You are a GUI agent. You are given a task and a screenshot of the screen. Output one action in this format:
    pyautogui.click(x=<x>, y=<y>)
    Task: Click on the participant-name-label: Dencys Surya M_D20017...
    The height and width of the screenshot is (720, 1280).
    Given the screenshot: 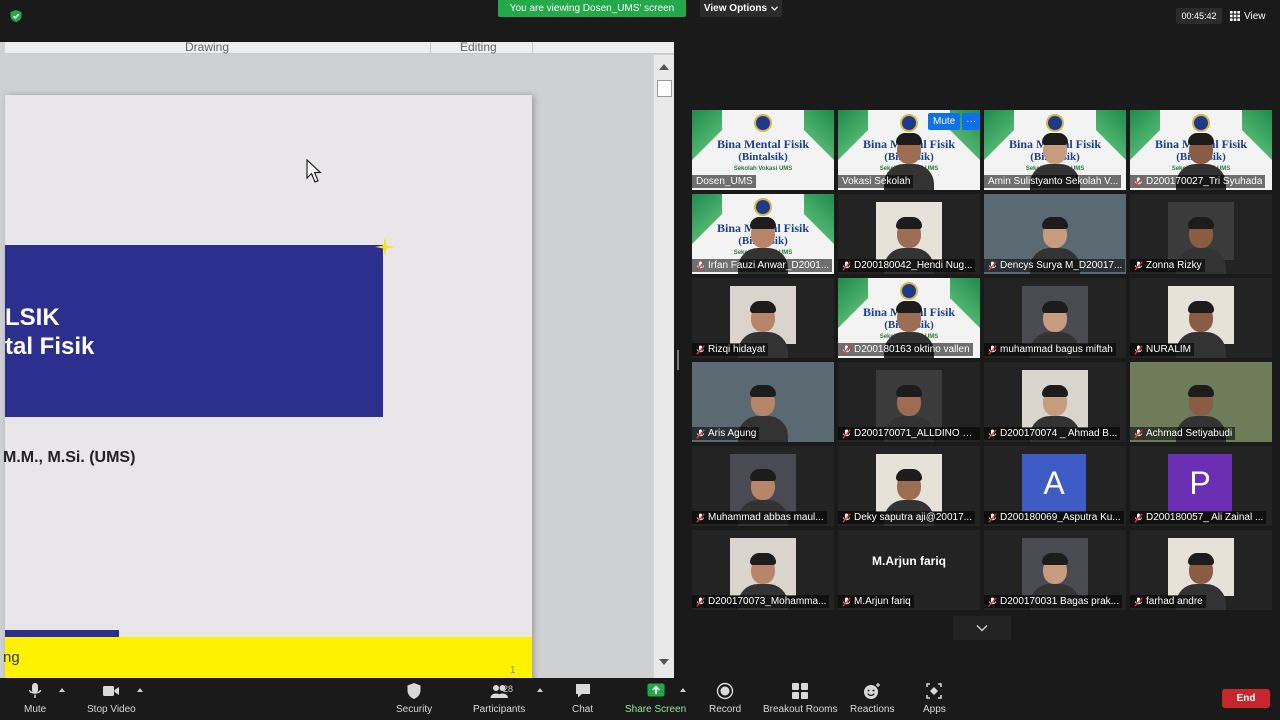 What is the action you would take?
    pyautogui.click(x=1055, y=265)
    